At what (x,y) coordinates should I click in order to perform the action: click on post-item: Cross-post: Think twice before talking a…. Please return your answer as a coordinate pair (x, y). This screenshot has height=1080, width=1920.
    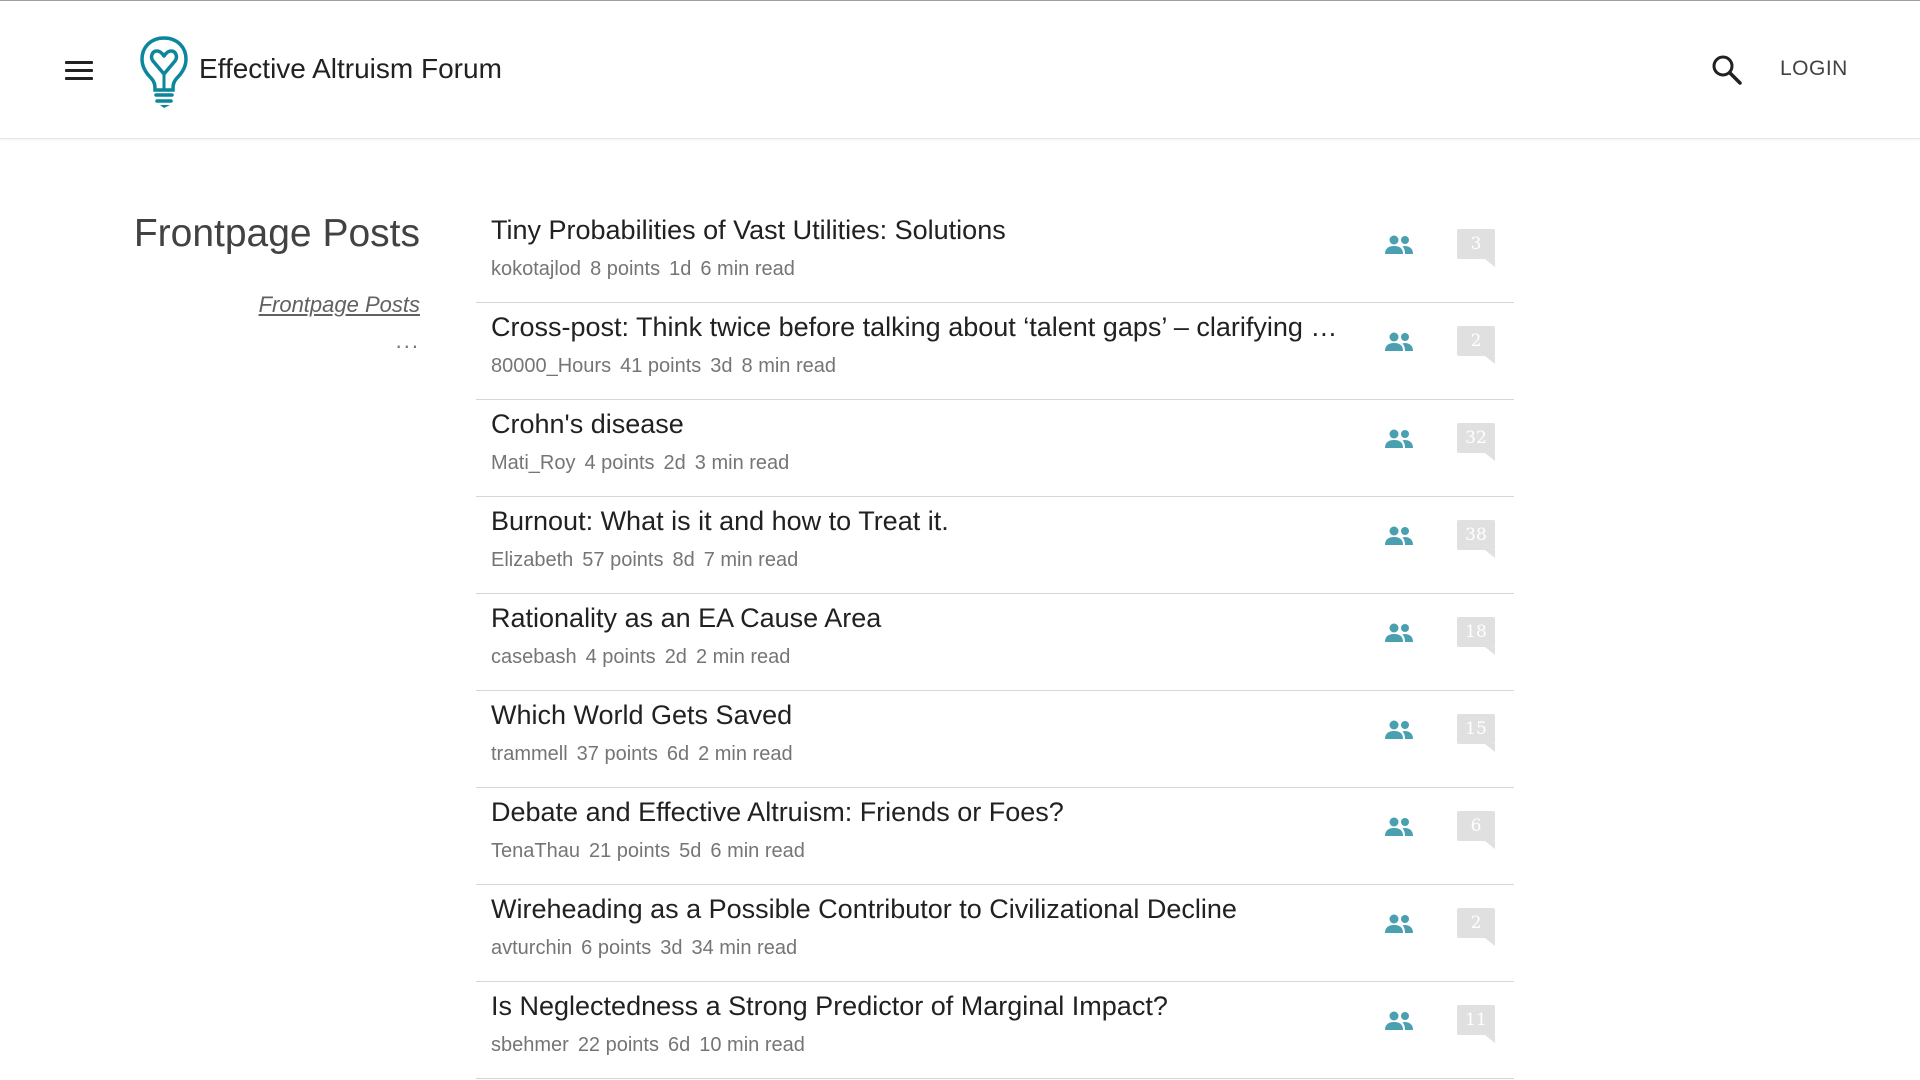
    Looking at the image, I should click on (995, 351).